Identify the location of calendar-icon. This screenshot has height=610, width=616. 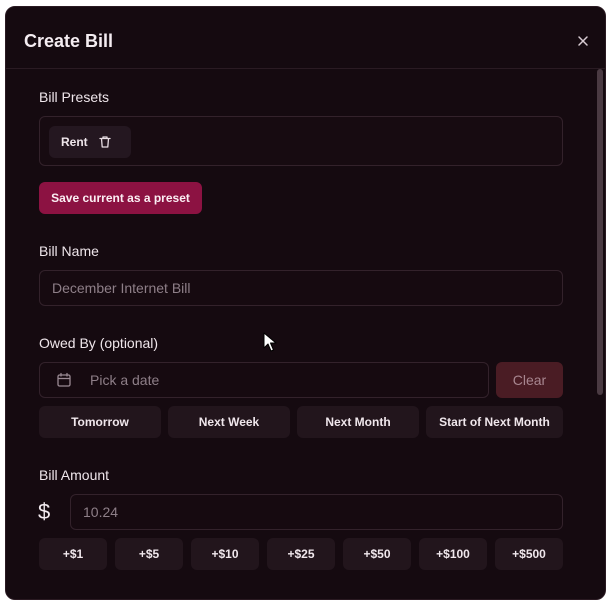
(64, 379).